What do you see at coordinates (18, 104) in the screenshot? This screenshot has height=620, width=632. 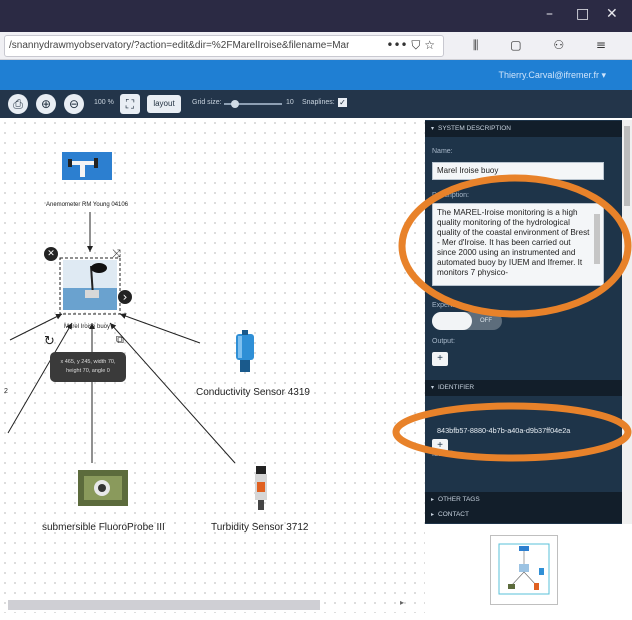 I see `print-icon: ⎙` at bounding box center [18, 104].